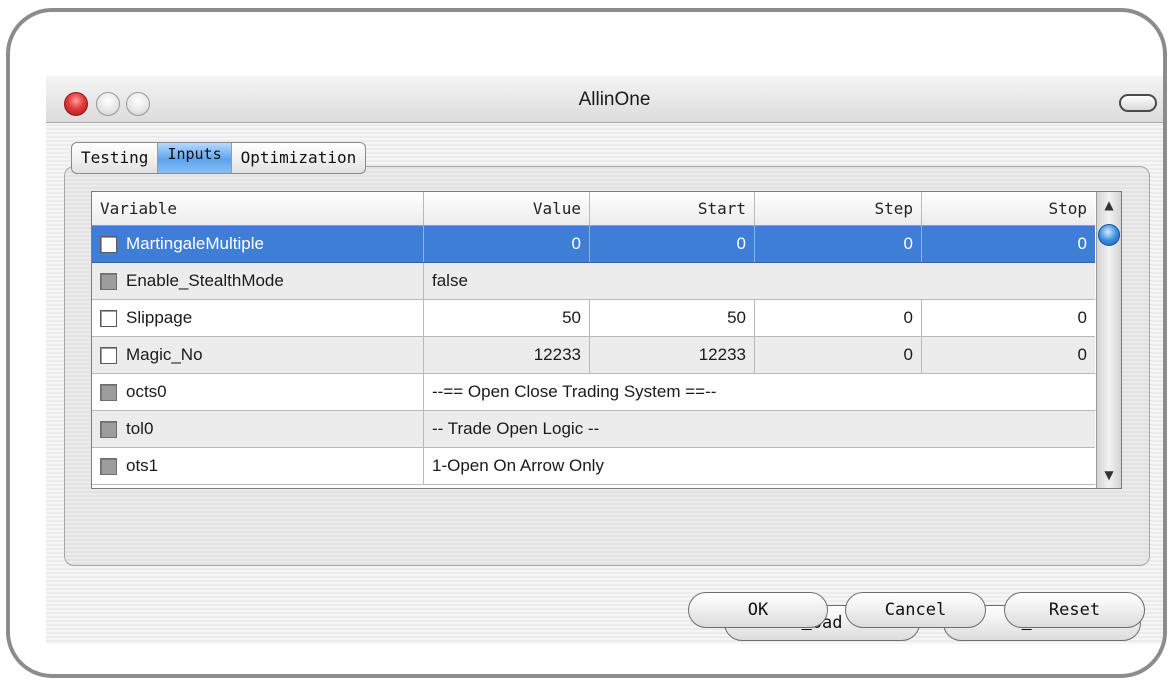 This screenshot has width=1173, height=686. What do you see at coordinates (759, 466) in the screenshot?
I see `value-cell: 1-Open On Arrow Only` at bounding box center [759, 466].